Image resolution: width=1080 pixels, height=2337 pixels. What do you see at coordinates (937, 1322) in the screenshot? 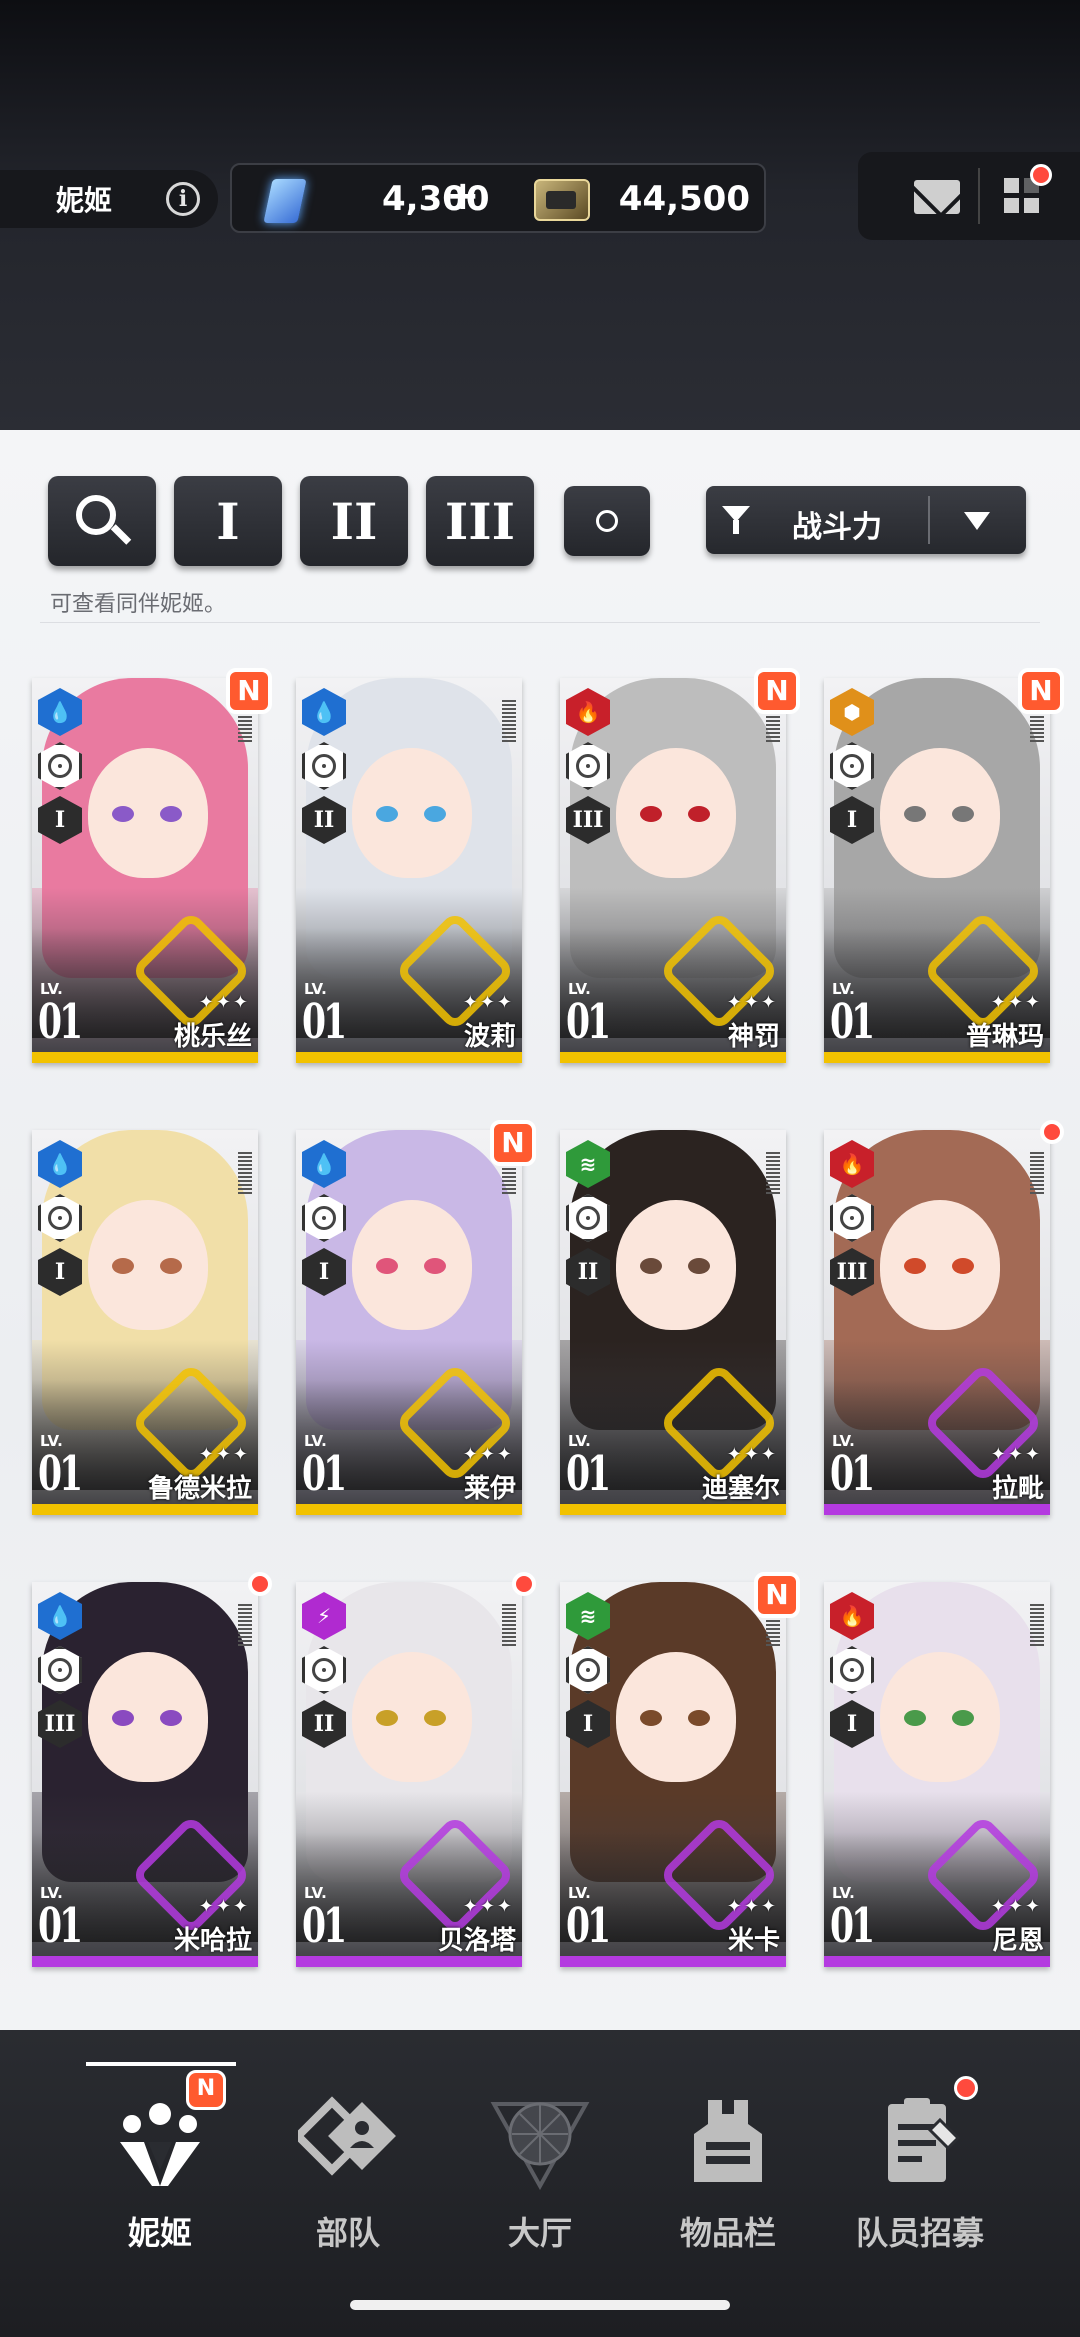
I see `character-portrait: LV. 01 ✦✦✦ 拉毗` at bounding box center [937, 1322].